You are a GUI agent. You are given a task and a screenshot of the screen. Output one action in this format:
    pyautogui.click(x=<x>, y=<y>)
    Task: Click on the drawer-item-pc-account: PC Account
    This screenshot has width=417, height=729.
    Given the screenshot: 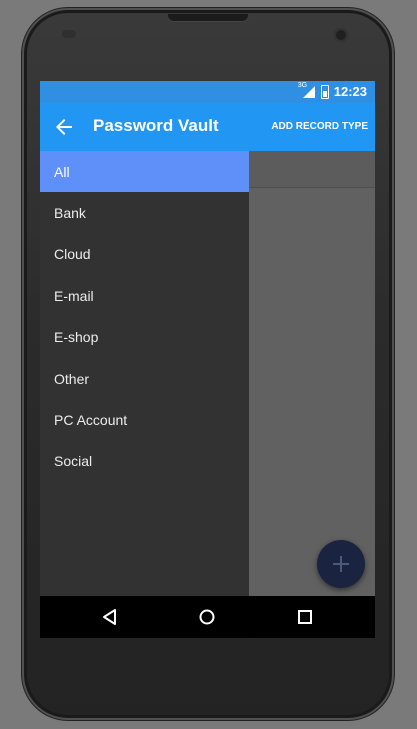 What is the action you would take?
    pyautogui.click(x=144, y=419)
    